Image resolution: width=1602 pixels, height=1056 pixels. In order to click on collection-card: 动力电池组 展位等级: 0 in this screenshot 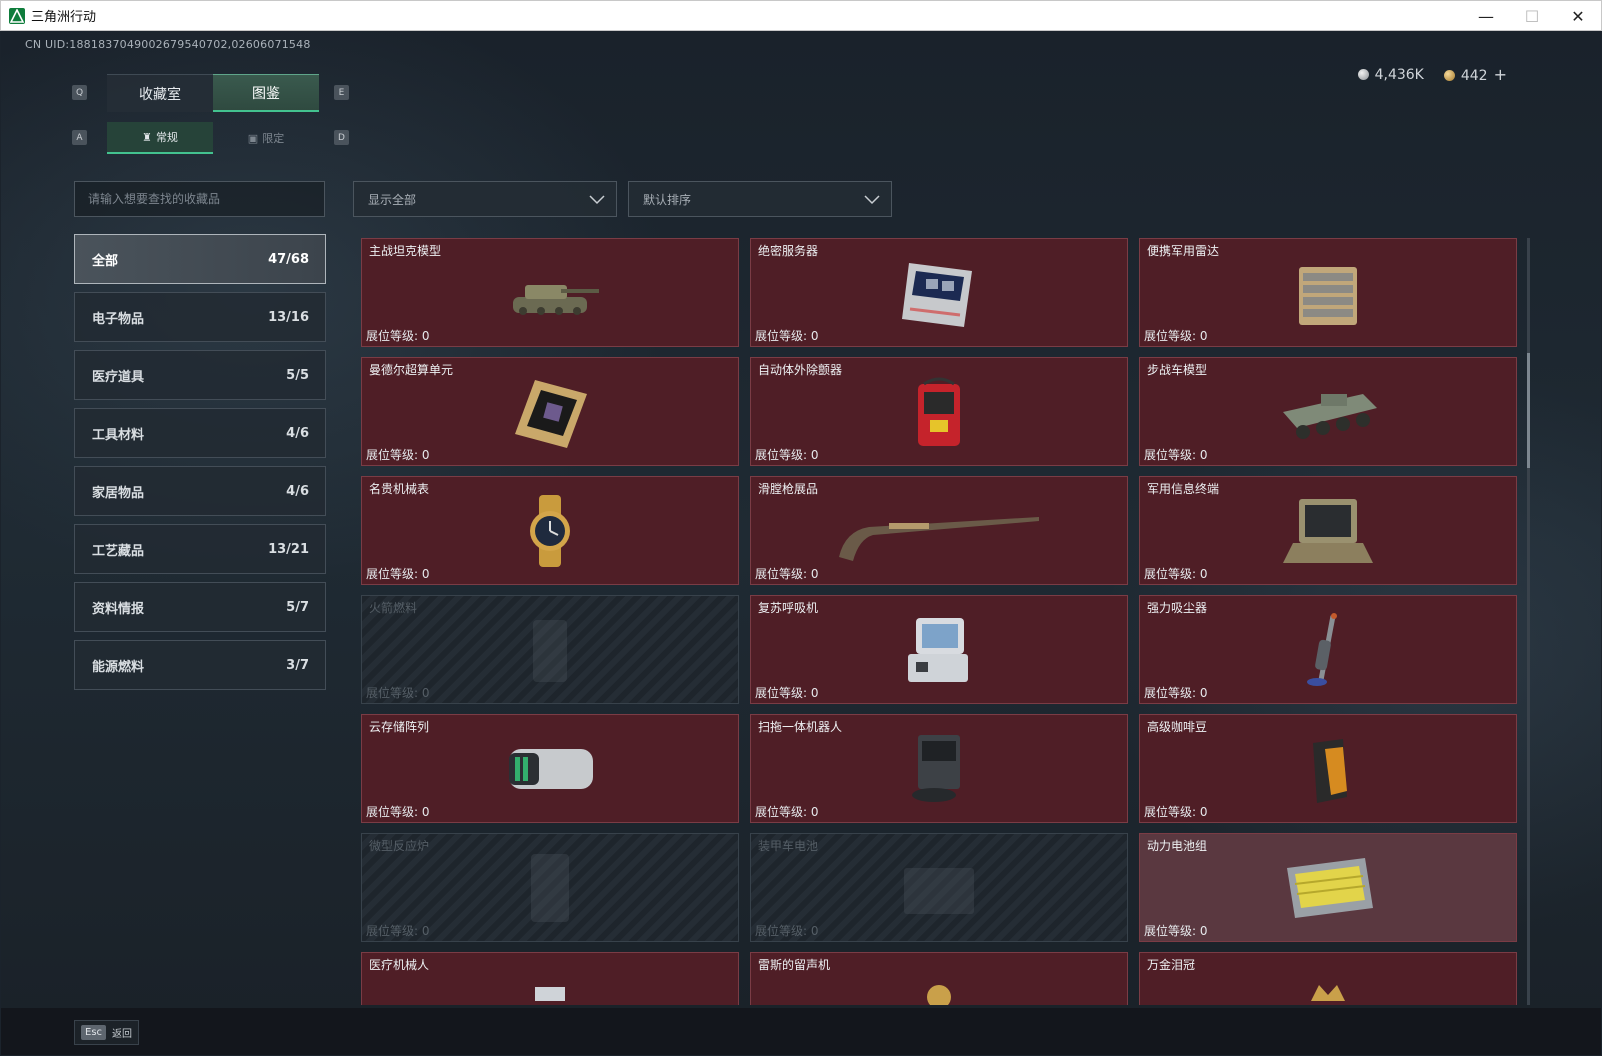, I will do `click(1328, 887)`.